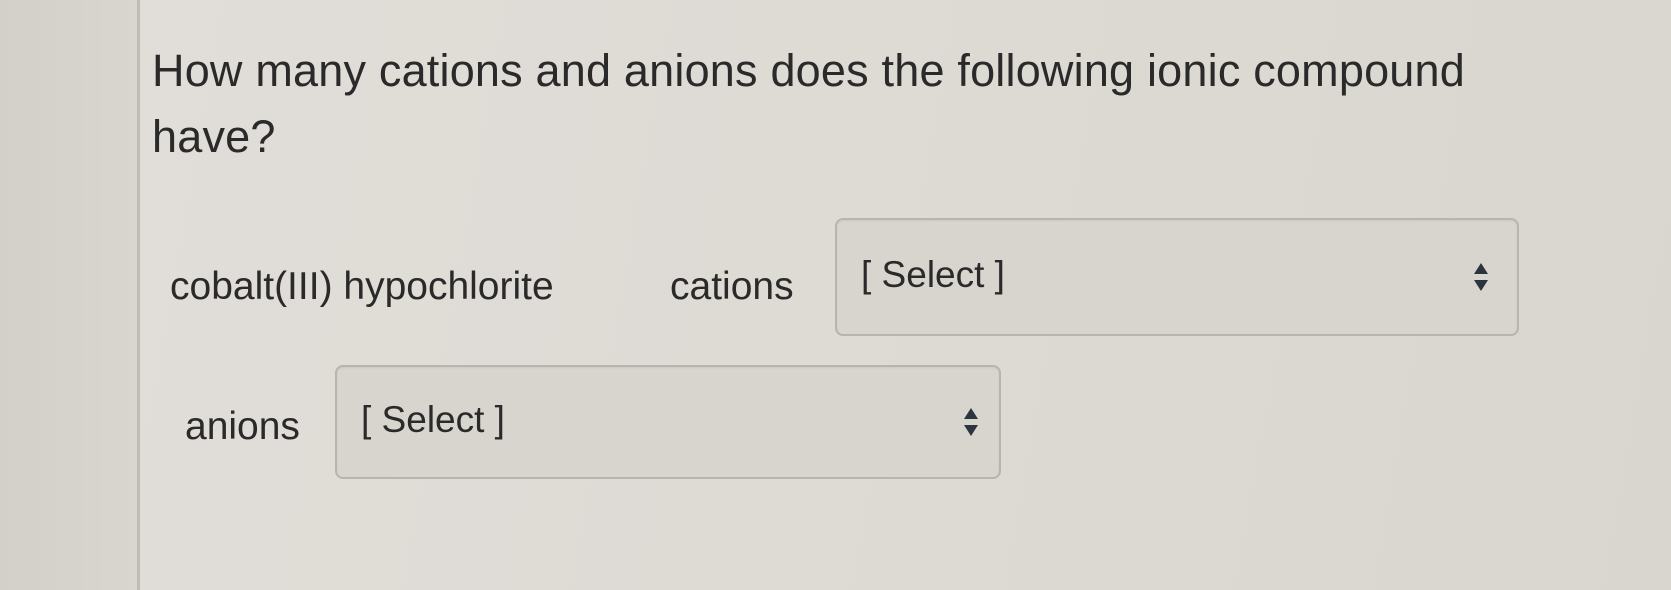 The width and height of the screenshot is (1671, 590). What do you see at coordinates (933, 274) in the screenshot?
I see `cations-select-value: [ Select ]` at bounding box center [933, 274].